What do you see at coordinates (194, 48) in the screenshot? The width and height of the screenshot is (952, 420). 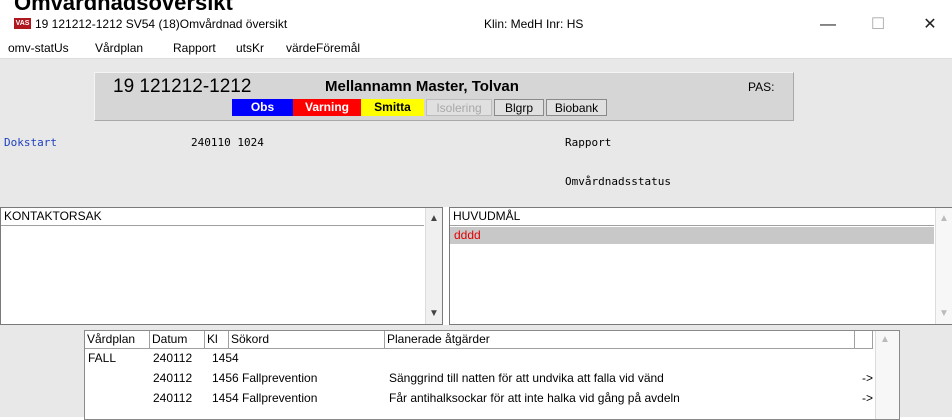 I see `menu-rapport: Rapport` at bounding box center [194, 48].